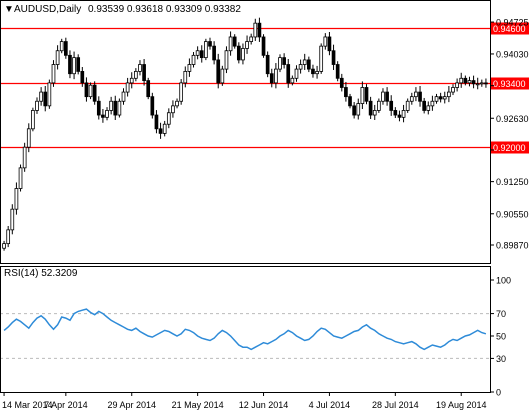  I want to click on x-tick-label: 21 May 2014, so click(198, 405).